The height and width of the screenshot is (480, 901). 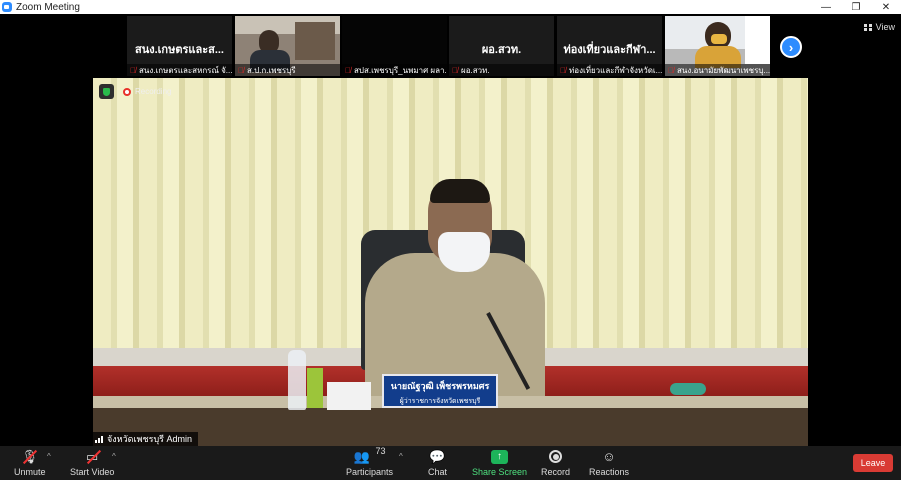 I want to click on reactions-button: ☺ Reactions, so click(x=609, y=463).